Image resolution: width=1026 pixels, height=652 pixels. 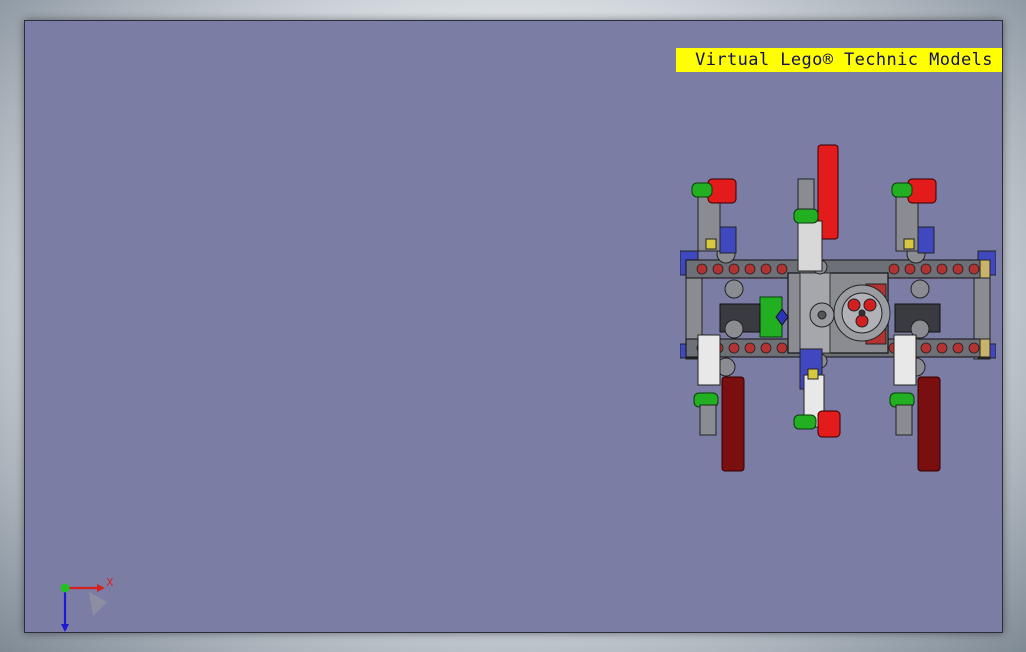 I want to click on large-gear, so click(x=862, y=313).